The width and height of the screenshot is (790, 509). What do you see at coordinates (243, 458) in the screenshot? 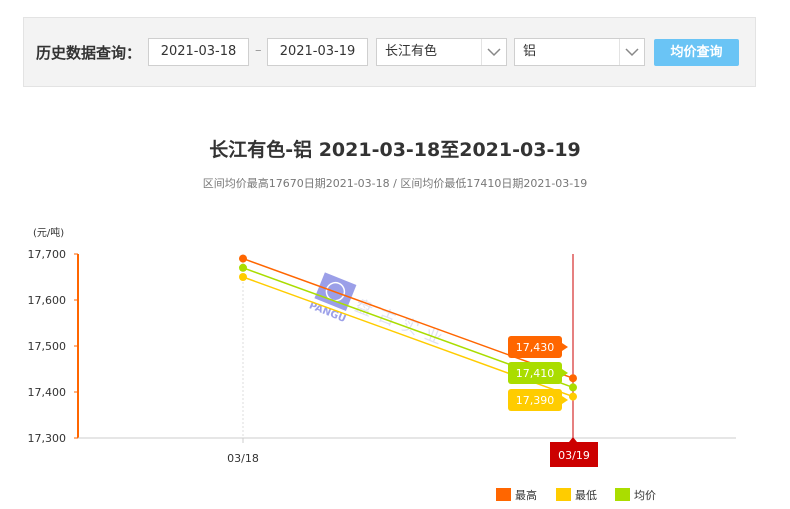
I see `x-tick-label: 03/18` at bounding box center [243, 458].